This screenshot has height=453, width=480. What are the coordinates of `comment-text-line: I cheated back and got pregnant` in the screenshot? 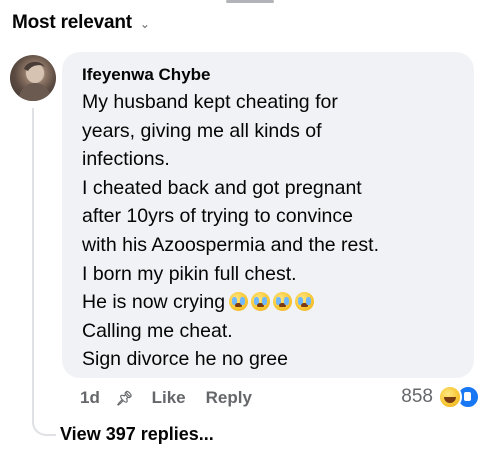 It's located at (222, 187).